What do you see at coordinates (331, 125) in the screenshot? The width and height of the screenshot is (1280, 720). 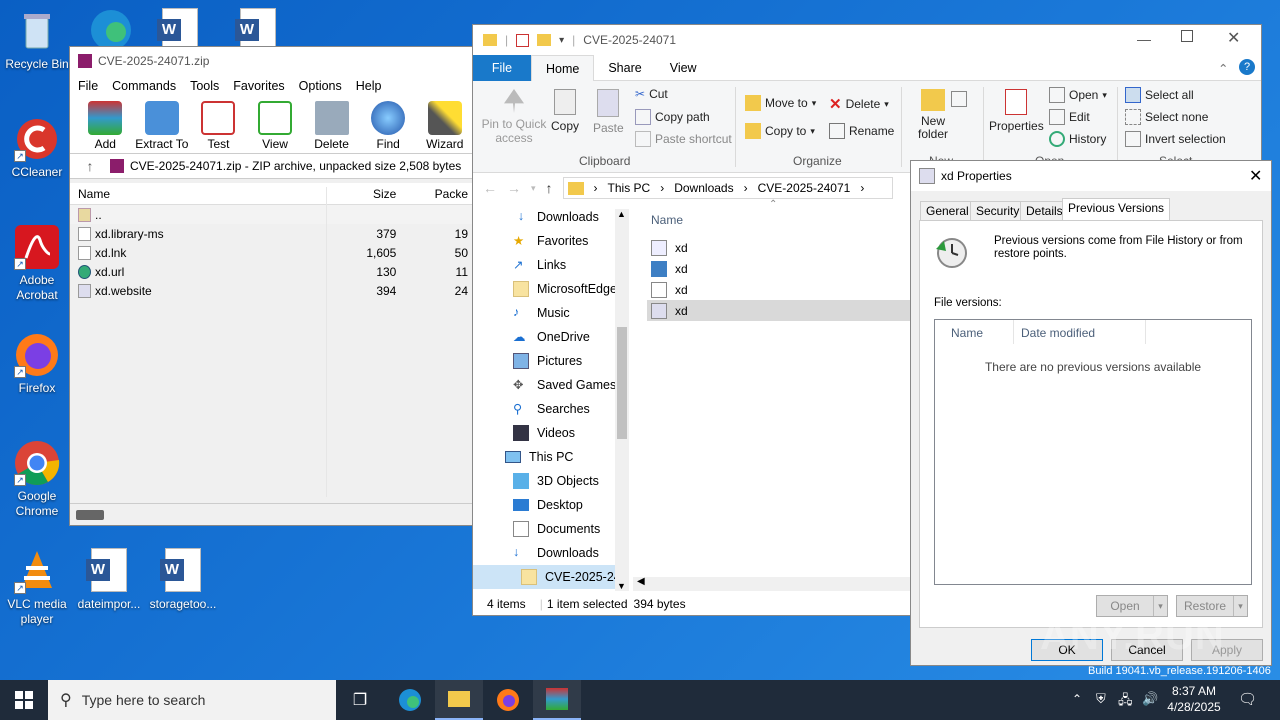 I see `delete-button: Delete` at bounding box center [331, 125].